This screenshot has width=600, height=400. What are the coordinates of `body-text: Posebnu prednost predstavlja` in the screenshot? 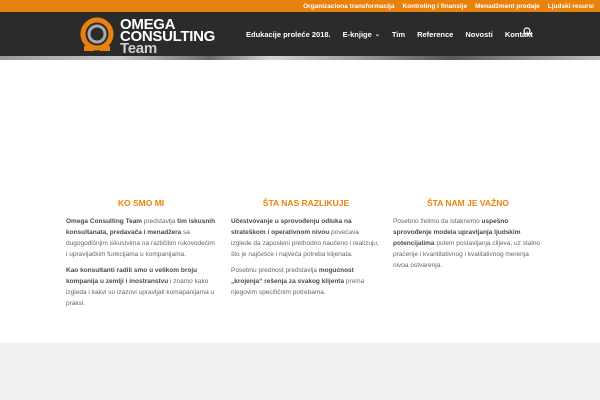 It's located at (275, 270).